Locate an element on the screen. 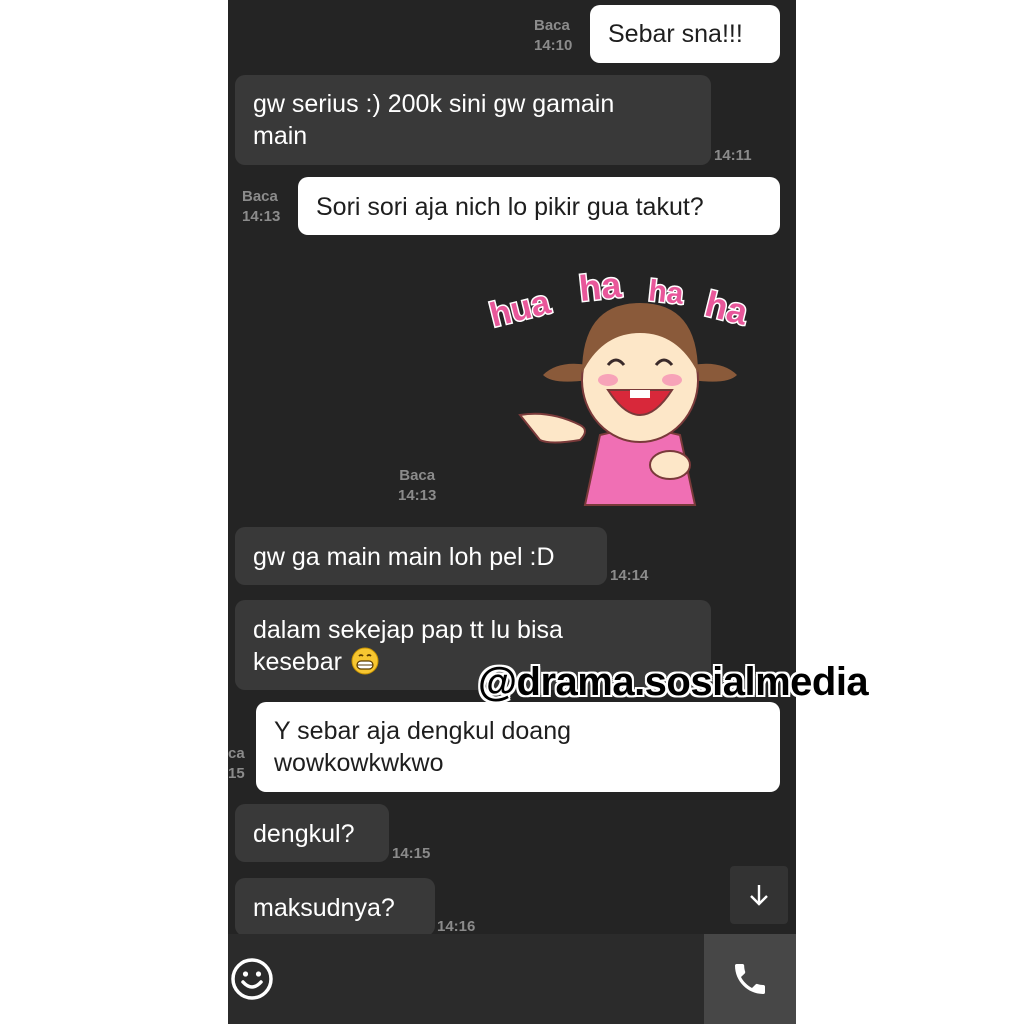  message-time: 14:10 is located at coordinates (553, 45).